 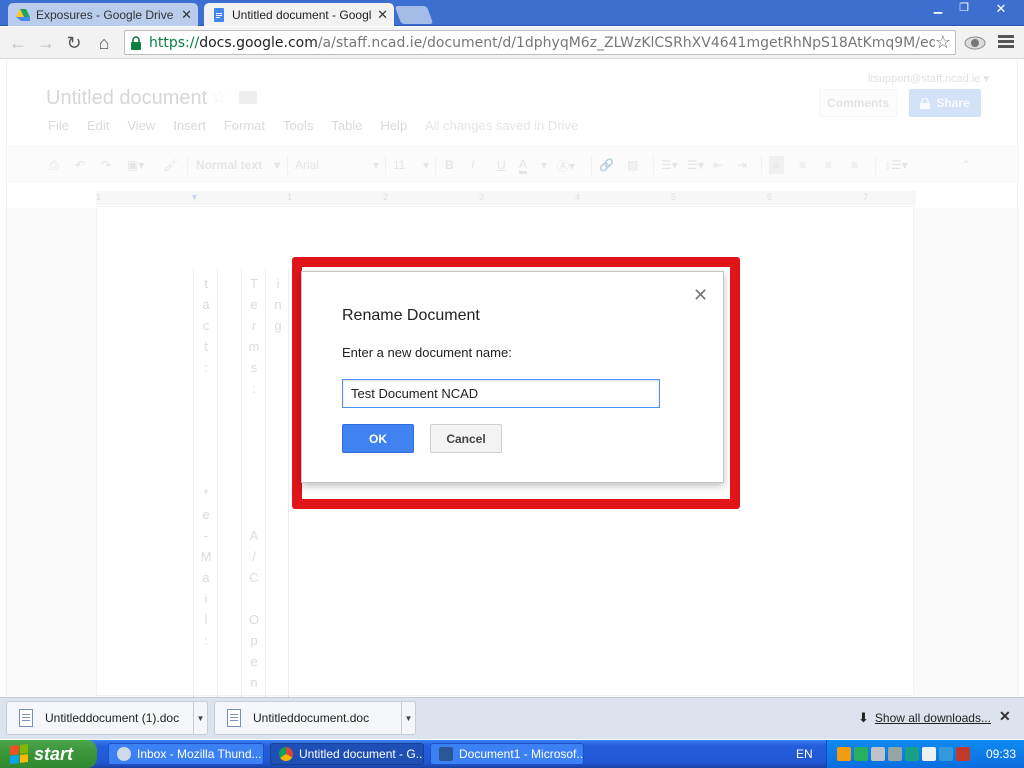 What do you see at coordinates (136, 42) in the screenshot?
I see `lock-icon` at bounding box center [136, 42].